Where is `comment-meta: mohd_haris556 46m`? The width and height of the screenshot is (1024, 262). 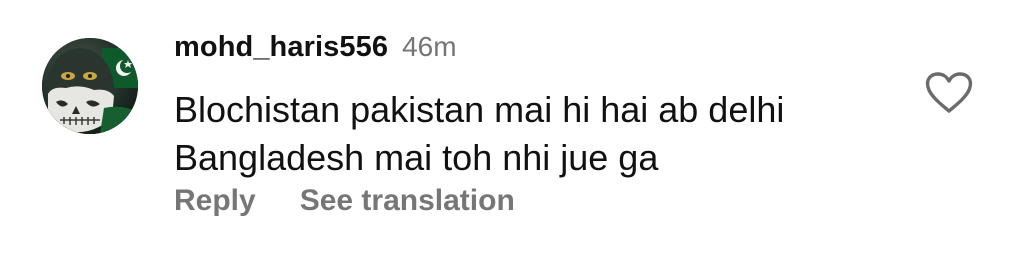 comment-meta: mohd_haris556 46m is located at coordinates (315, 51).